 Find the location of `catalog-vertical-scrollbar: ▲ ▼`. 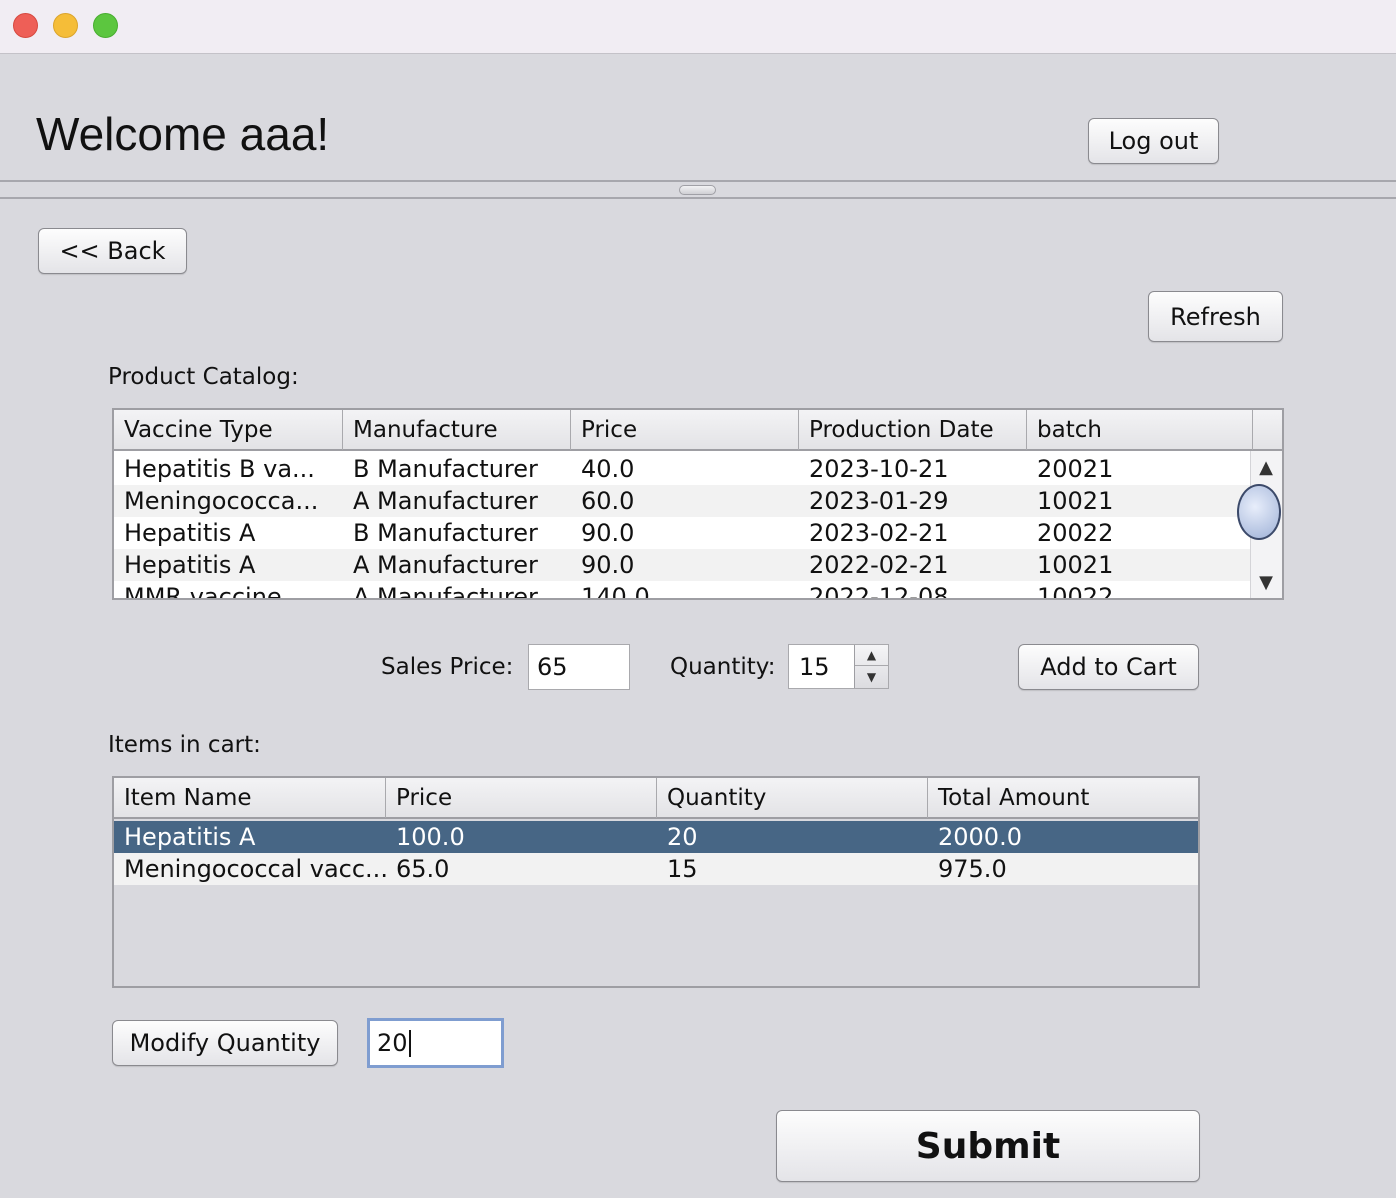

catalog-vertical-scrollbar: ▲ ▼ is located at coordinates (1259, 524).